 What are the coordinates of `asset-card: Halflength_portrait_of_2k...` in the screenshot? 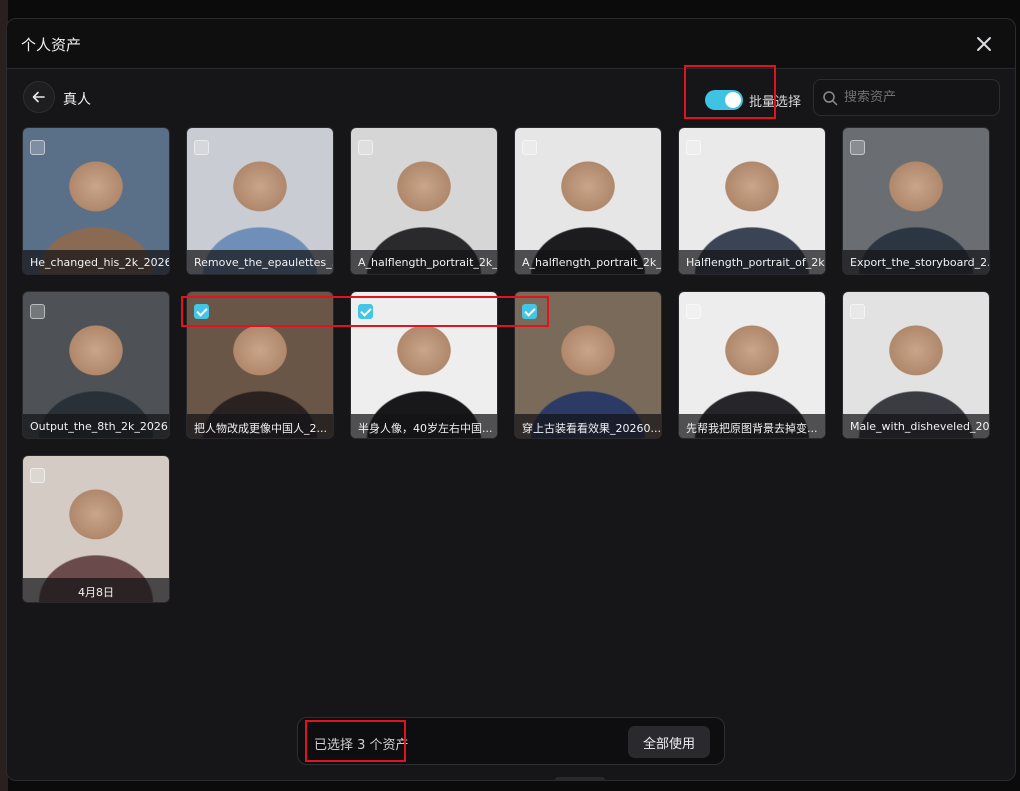 It's located at (752, 201).